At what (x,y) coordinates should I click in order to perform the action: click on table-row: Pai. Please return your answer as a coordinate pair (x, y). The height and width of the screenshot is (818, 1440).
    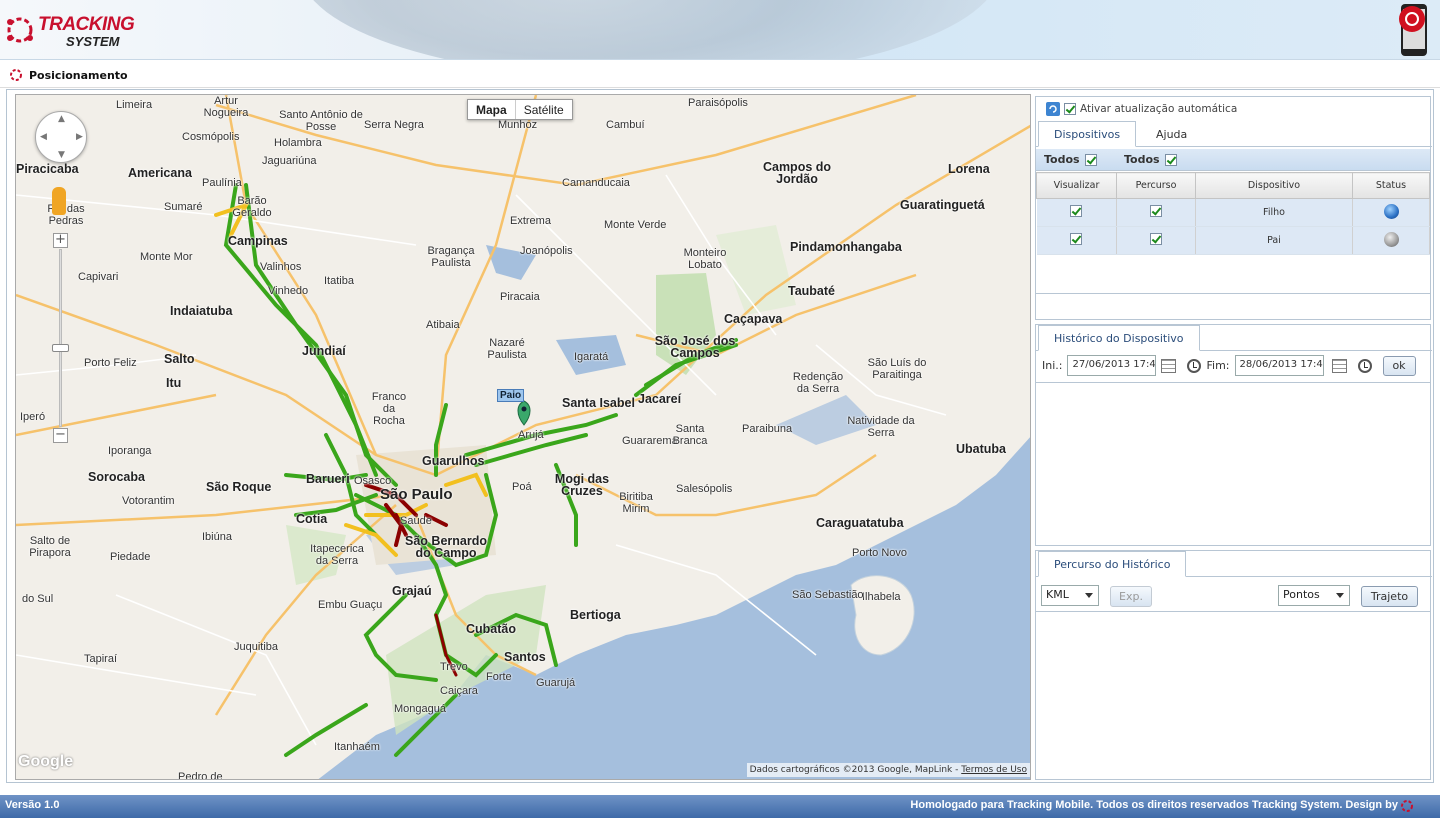
    Looking at the image, I should click on (1233, 240).